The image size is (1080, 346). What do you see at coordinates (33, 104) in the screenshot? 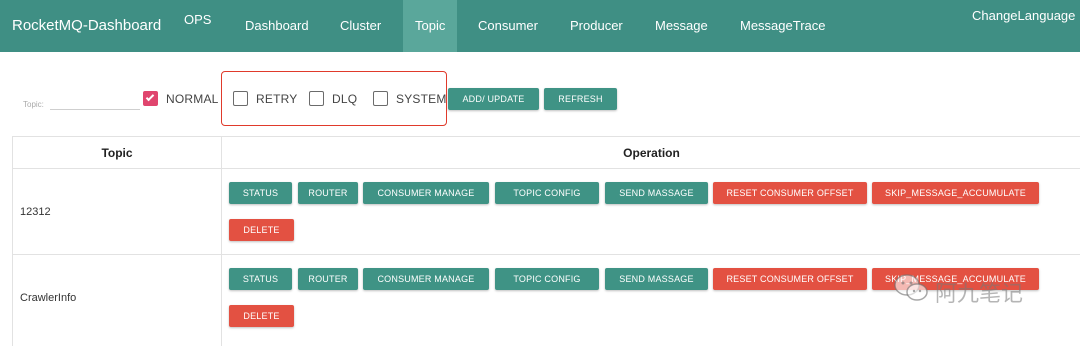
I see `topic-filter-label: Topic:` at bounding box center [33, 104].